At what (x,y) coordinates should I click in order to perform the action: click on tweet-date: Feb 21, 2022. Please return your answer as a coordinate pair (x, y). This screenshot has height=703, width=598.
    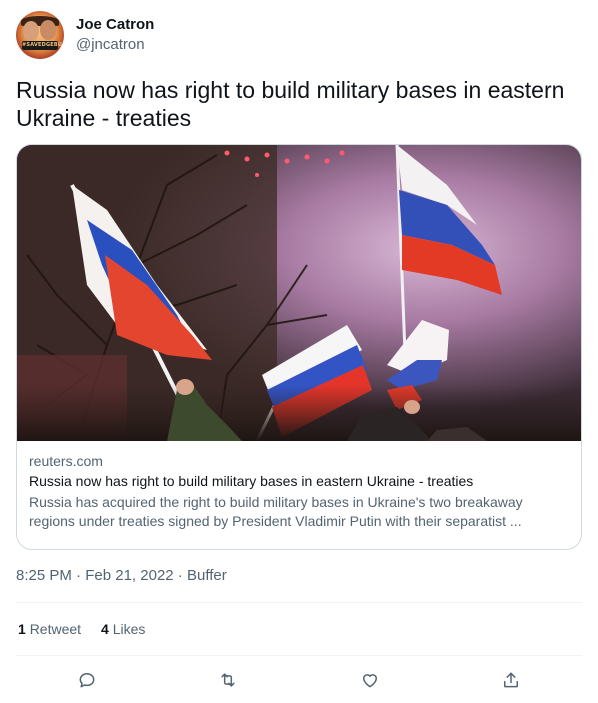
    Looking at the image, I should click on (129, 575).